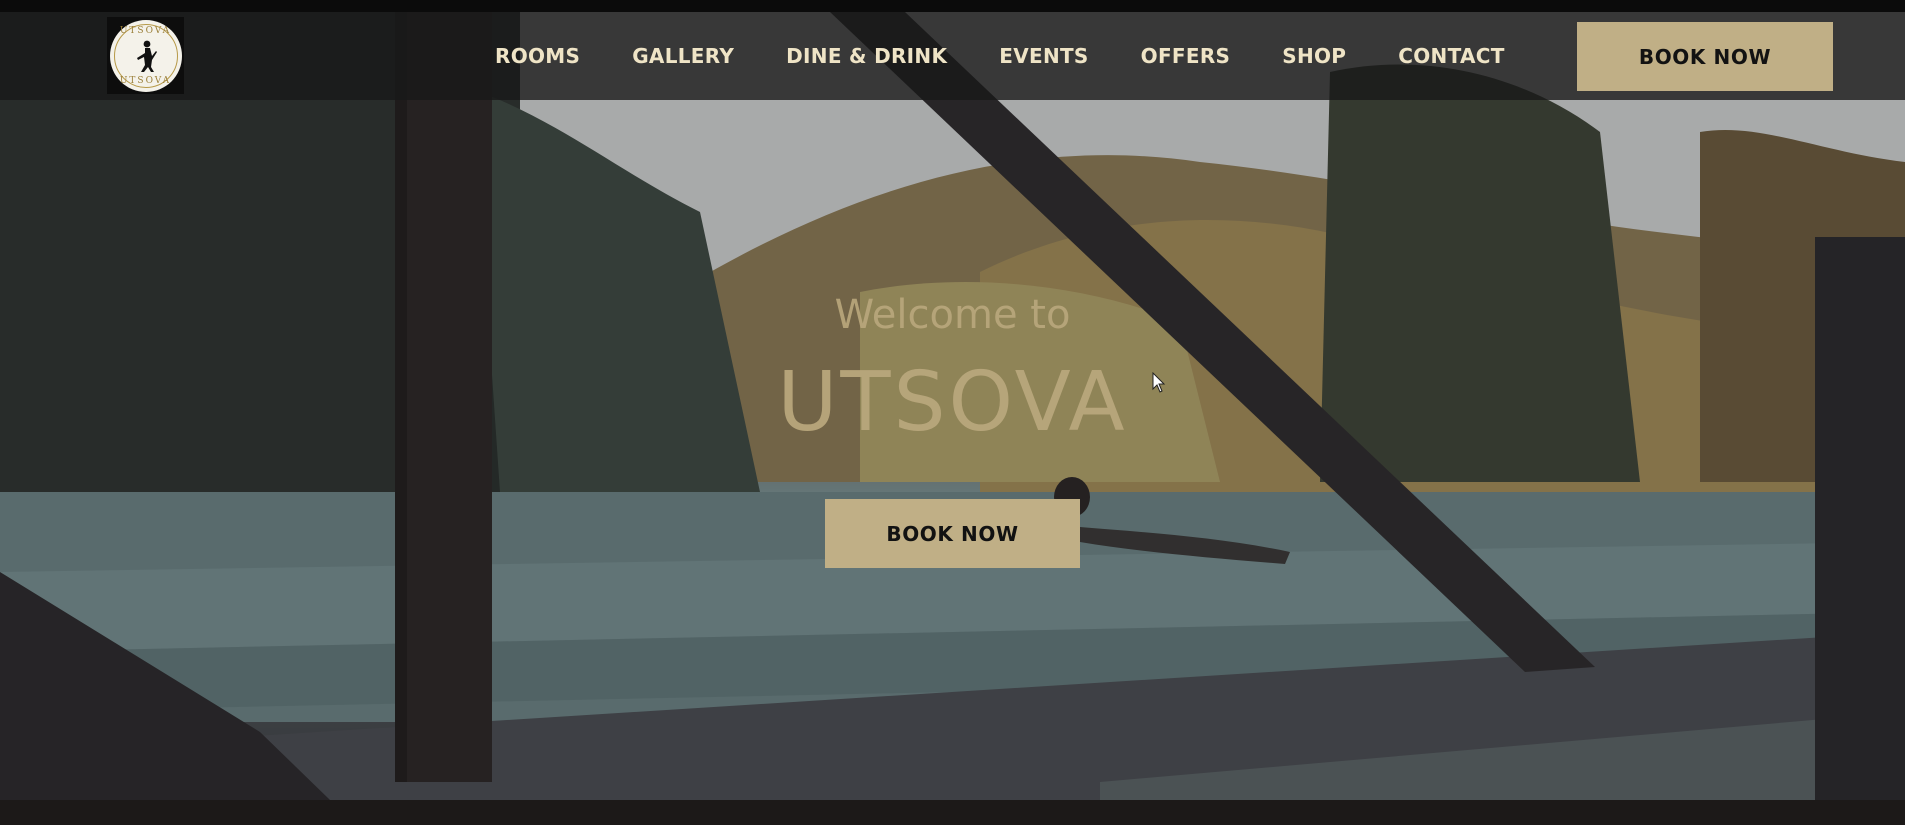  What do you see at coordinates (537, 56) in the screenshot?
I see `nav-item-rooms: ROOMS` at bounding box center [537, 56].